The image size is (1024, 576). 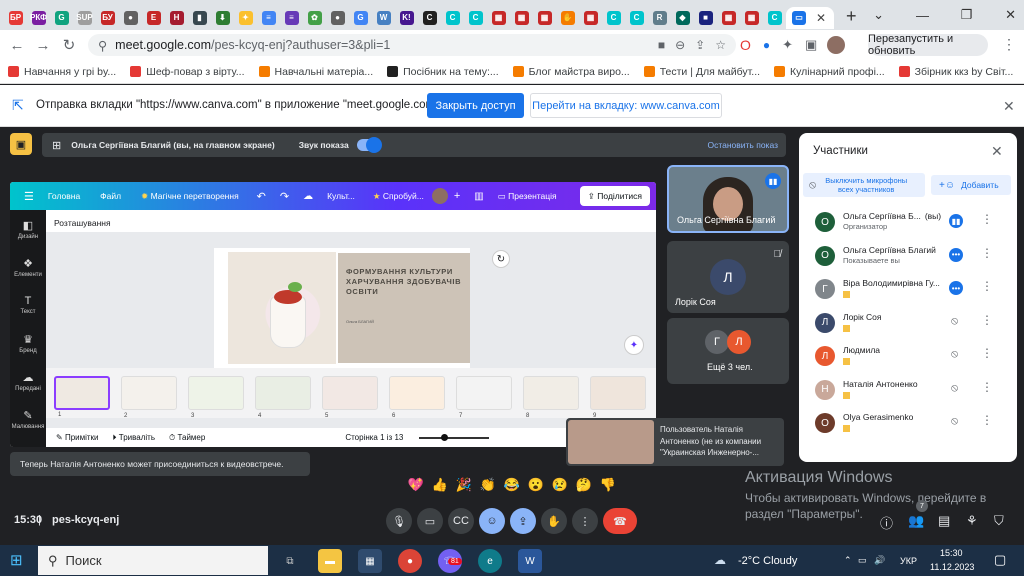 What do you see at coordinates (728, 199) in the screenshot?
I see `self-video-tile: ▮▮ Ольга Сергіївна Благий` at bounding box center [728, 199].